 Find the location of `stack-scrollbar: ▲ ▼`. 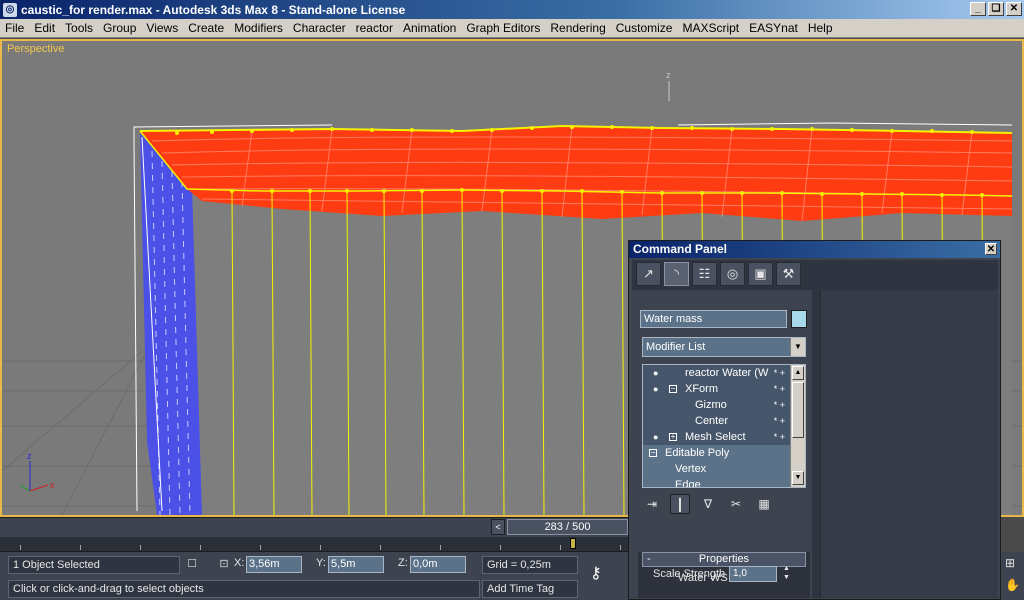

stack-scrollbar: ▲ ▼ is located at coordinates (797, 426).